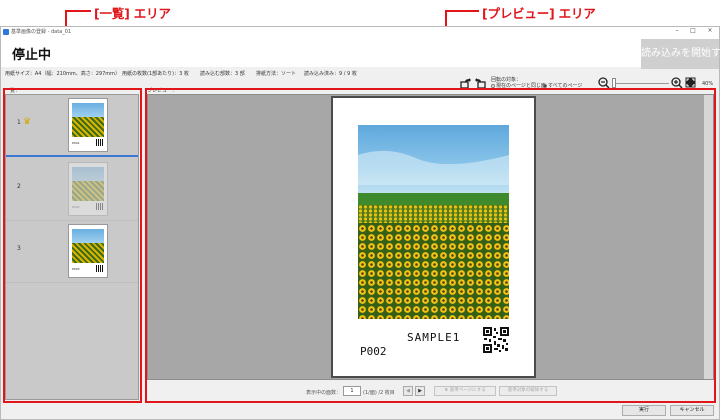 Image resolution: width=720 pixels, height=420 pixels. Describe the element at coordinates (493, 85) in the screenshot. I see `radio-current` at that location.